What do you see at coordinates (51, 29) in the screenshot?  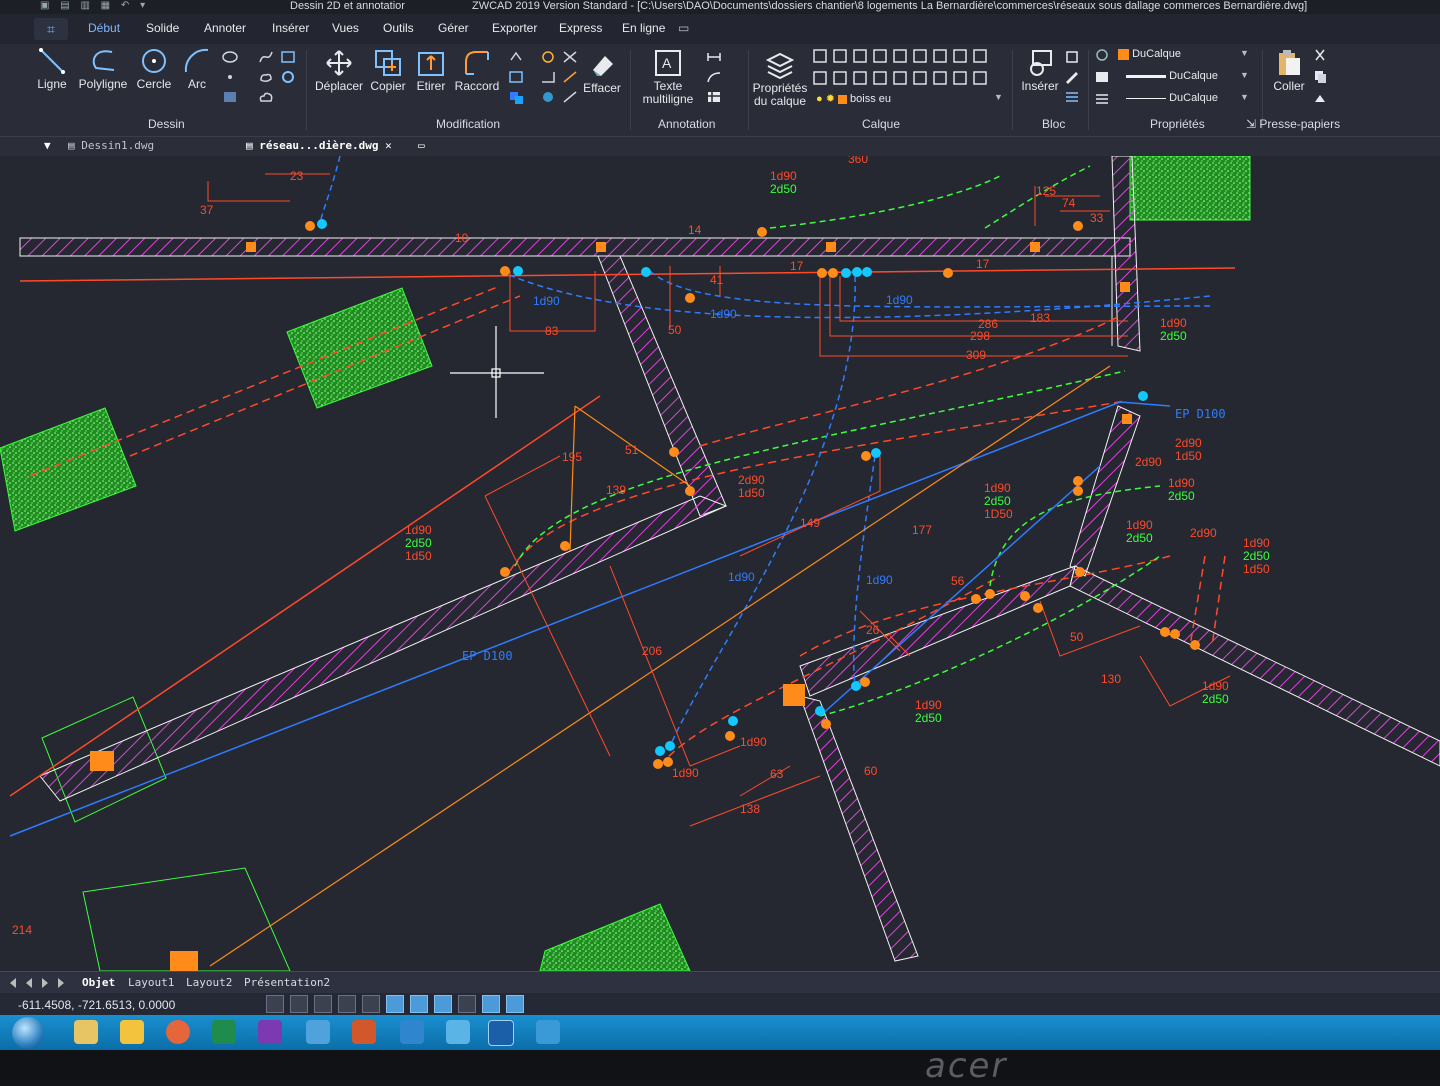 I see `application-menu-icon: ⌗` at bounding box center [51, 29].